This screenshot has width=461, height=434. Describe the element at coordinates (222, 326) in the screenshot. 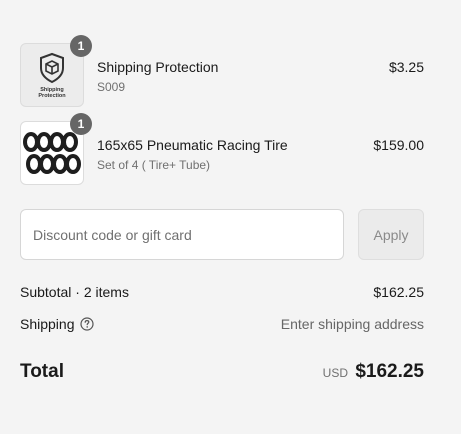

I see `shipping-row: Shipping Enter shipping address` at that location.